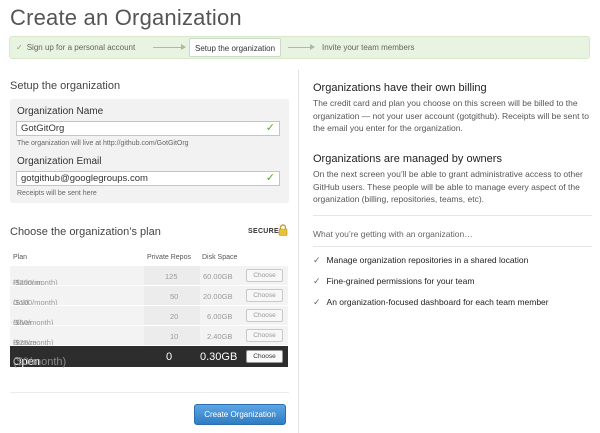 This screenshot has width=600, height=433. Describe the element at coordinates (65, 86) in the screenshot. I see `setup-heading: Setup the organization` at that location.